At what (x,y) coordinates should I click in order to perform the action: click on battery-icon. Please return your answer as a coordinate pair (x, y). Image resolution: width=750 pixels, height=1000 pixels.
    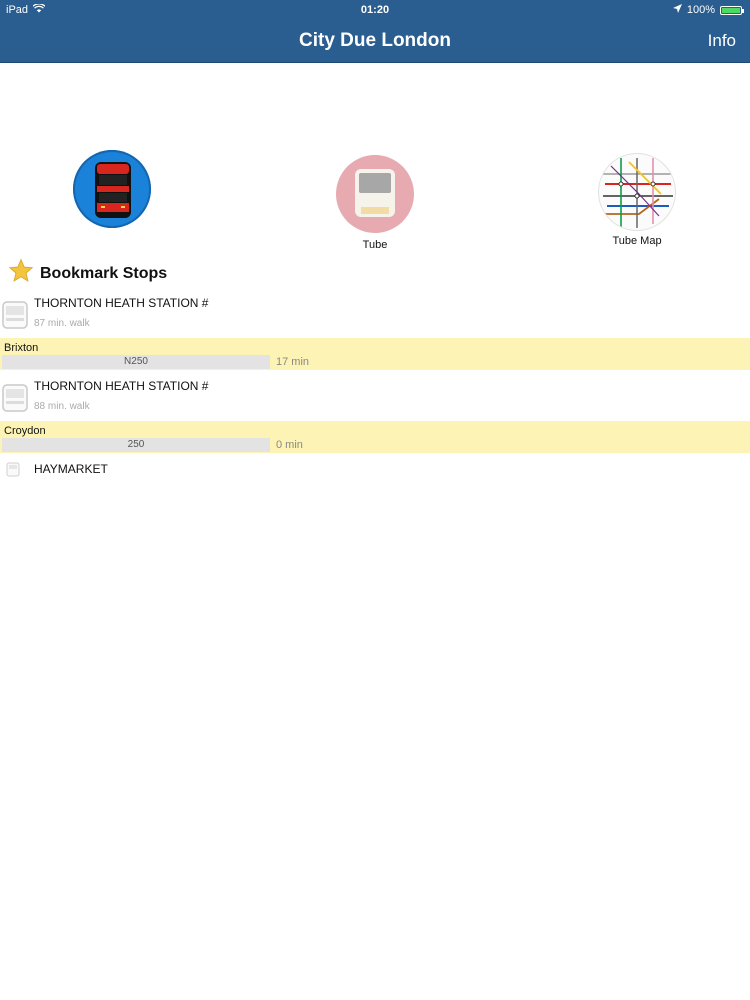
    Looking at the image, I should click on (732, 10).